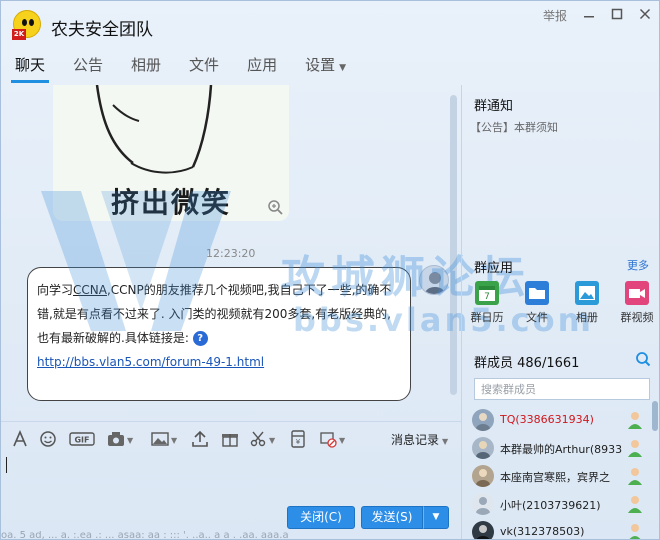 This screenshot has height=540, width=660. Describe the element at coordinates (231, 253) in the screenshot. I see `message-timestamp: 12:23:20` at that location.